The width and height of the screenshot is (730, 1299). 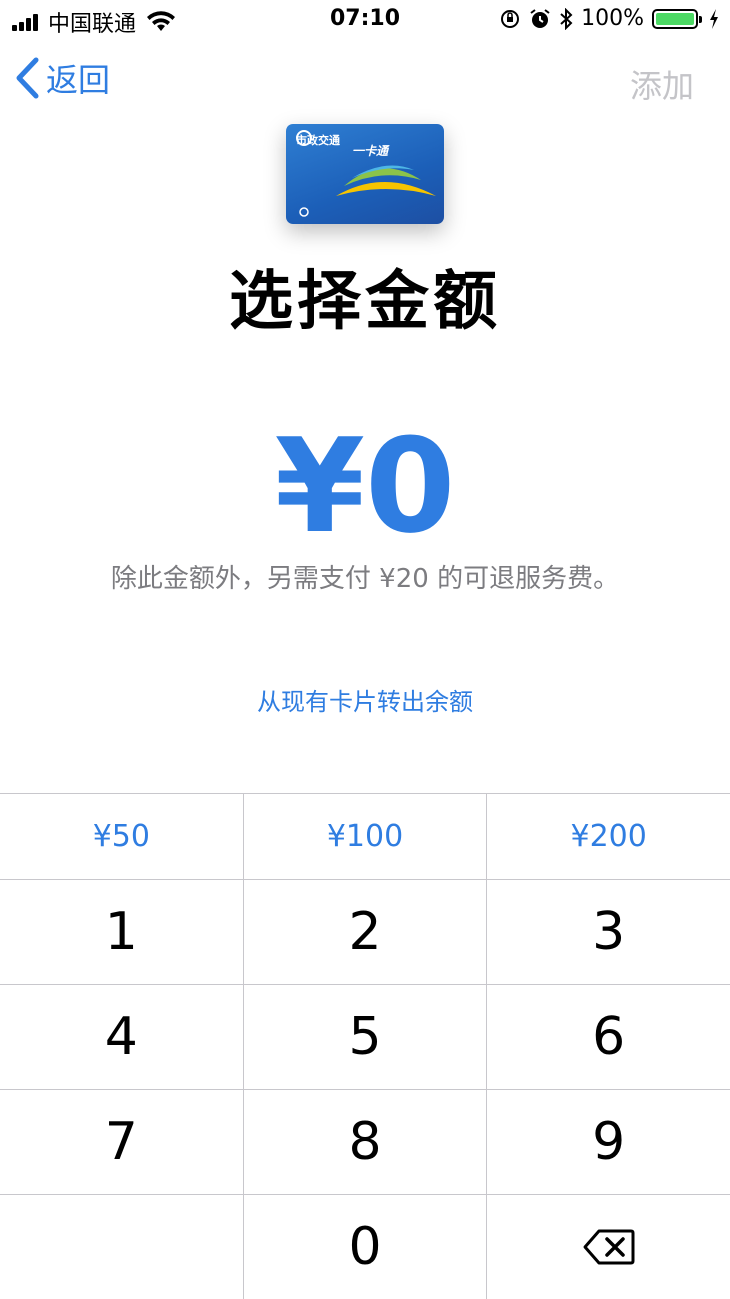 I want to click on back-label: 返回, so click(x=78, y=80).